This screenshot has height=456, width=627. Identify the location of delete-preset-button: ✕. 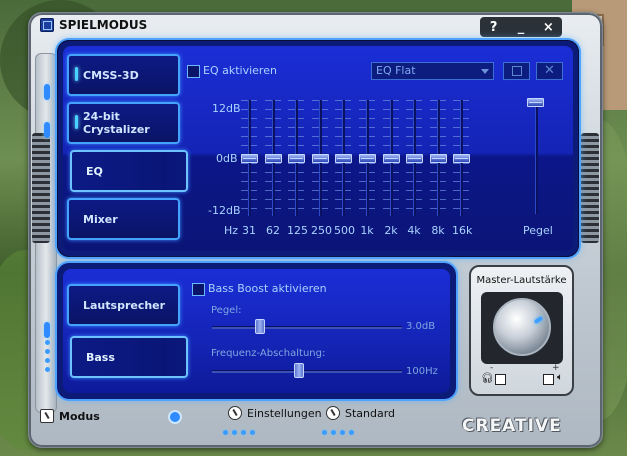
(549, 71).